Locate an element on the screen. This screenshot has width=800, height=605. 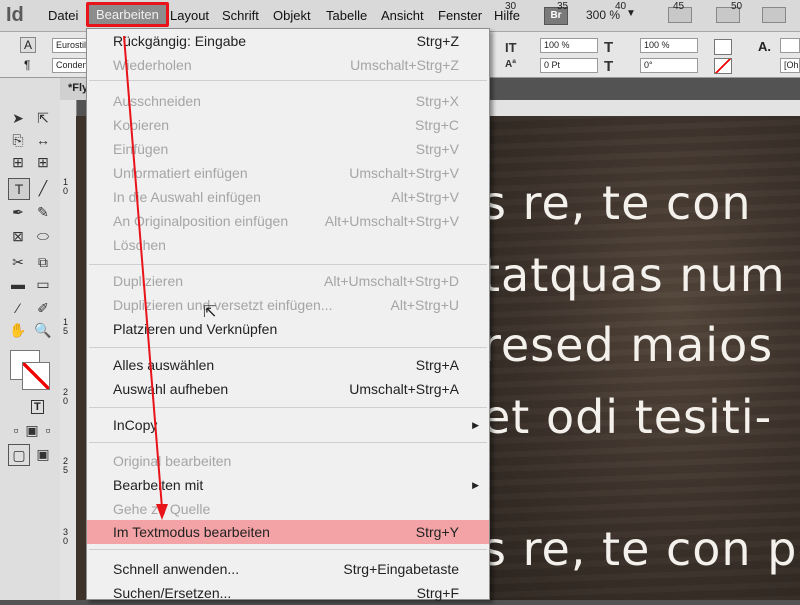
menu-item-shortcut: Strg+A is located at coordinates (437, 365).